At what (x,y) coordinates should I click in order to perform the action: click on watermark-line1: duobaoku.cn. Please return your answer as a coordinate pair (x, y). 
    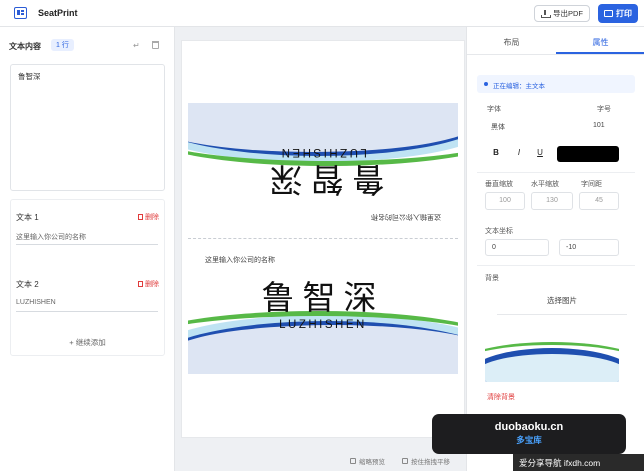
    Looking at the image, I should click on (529, 427).